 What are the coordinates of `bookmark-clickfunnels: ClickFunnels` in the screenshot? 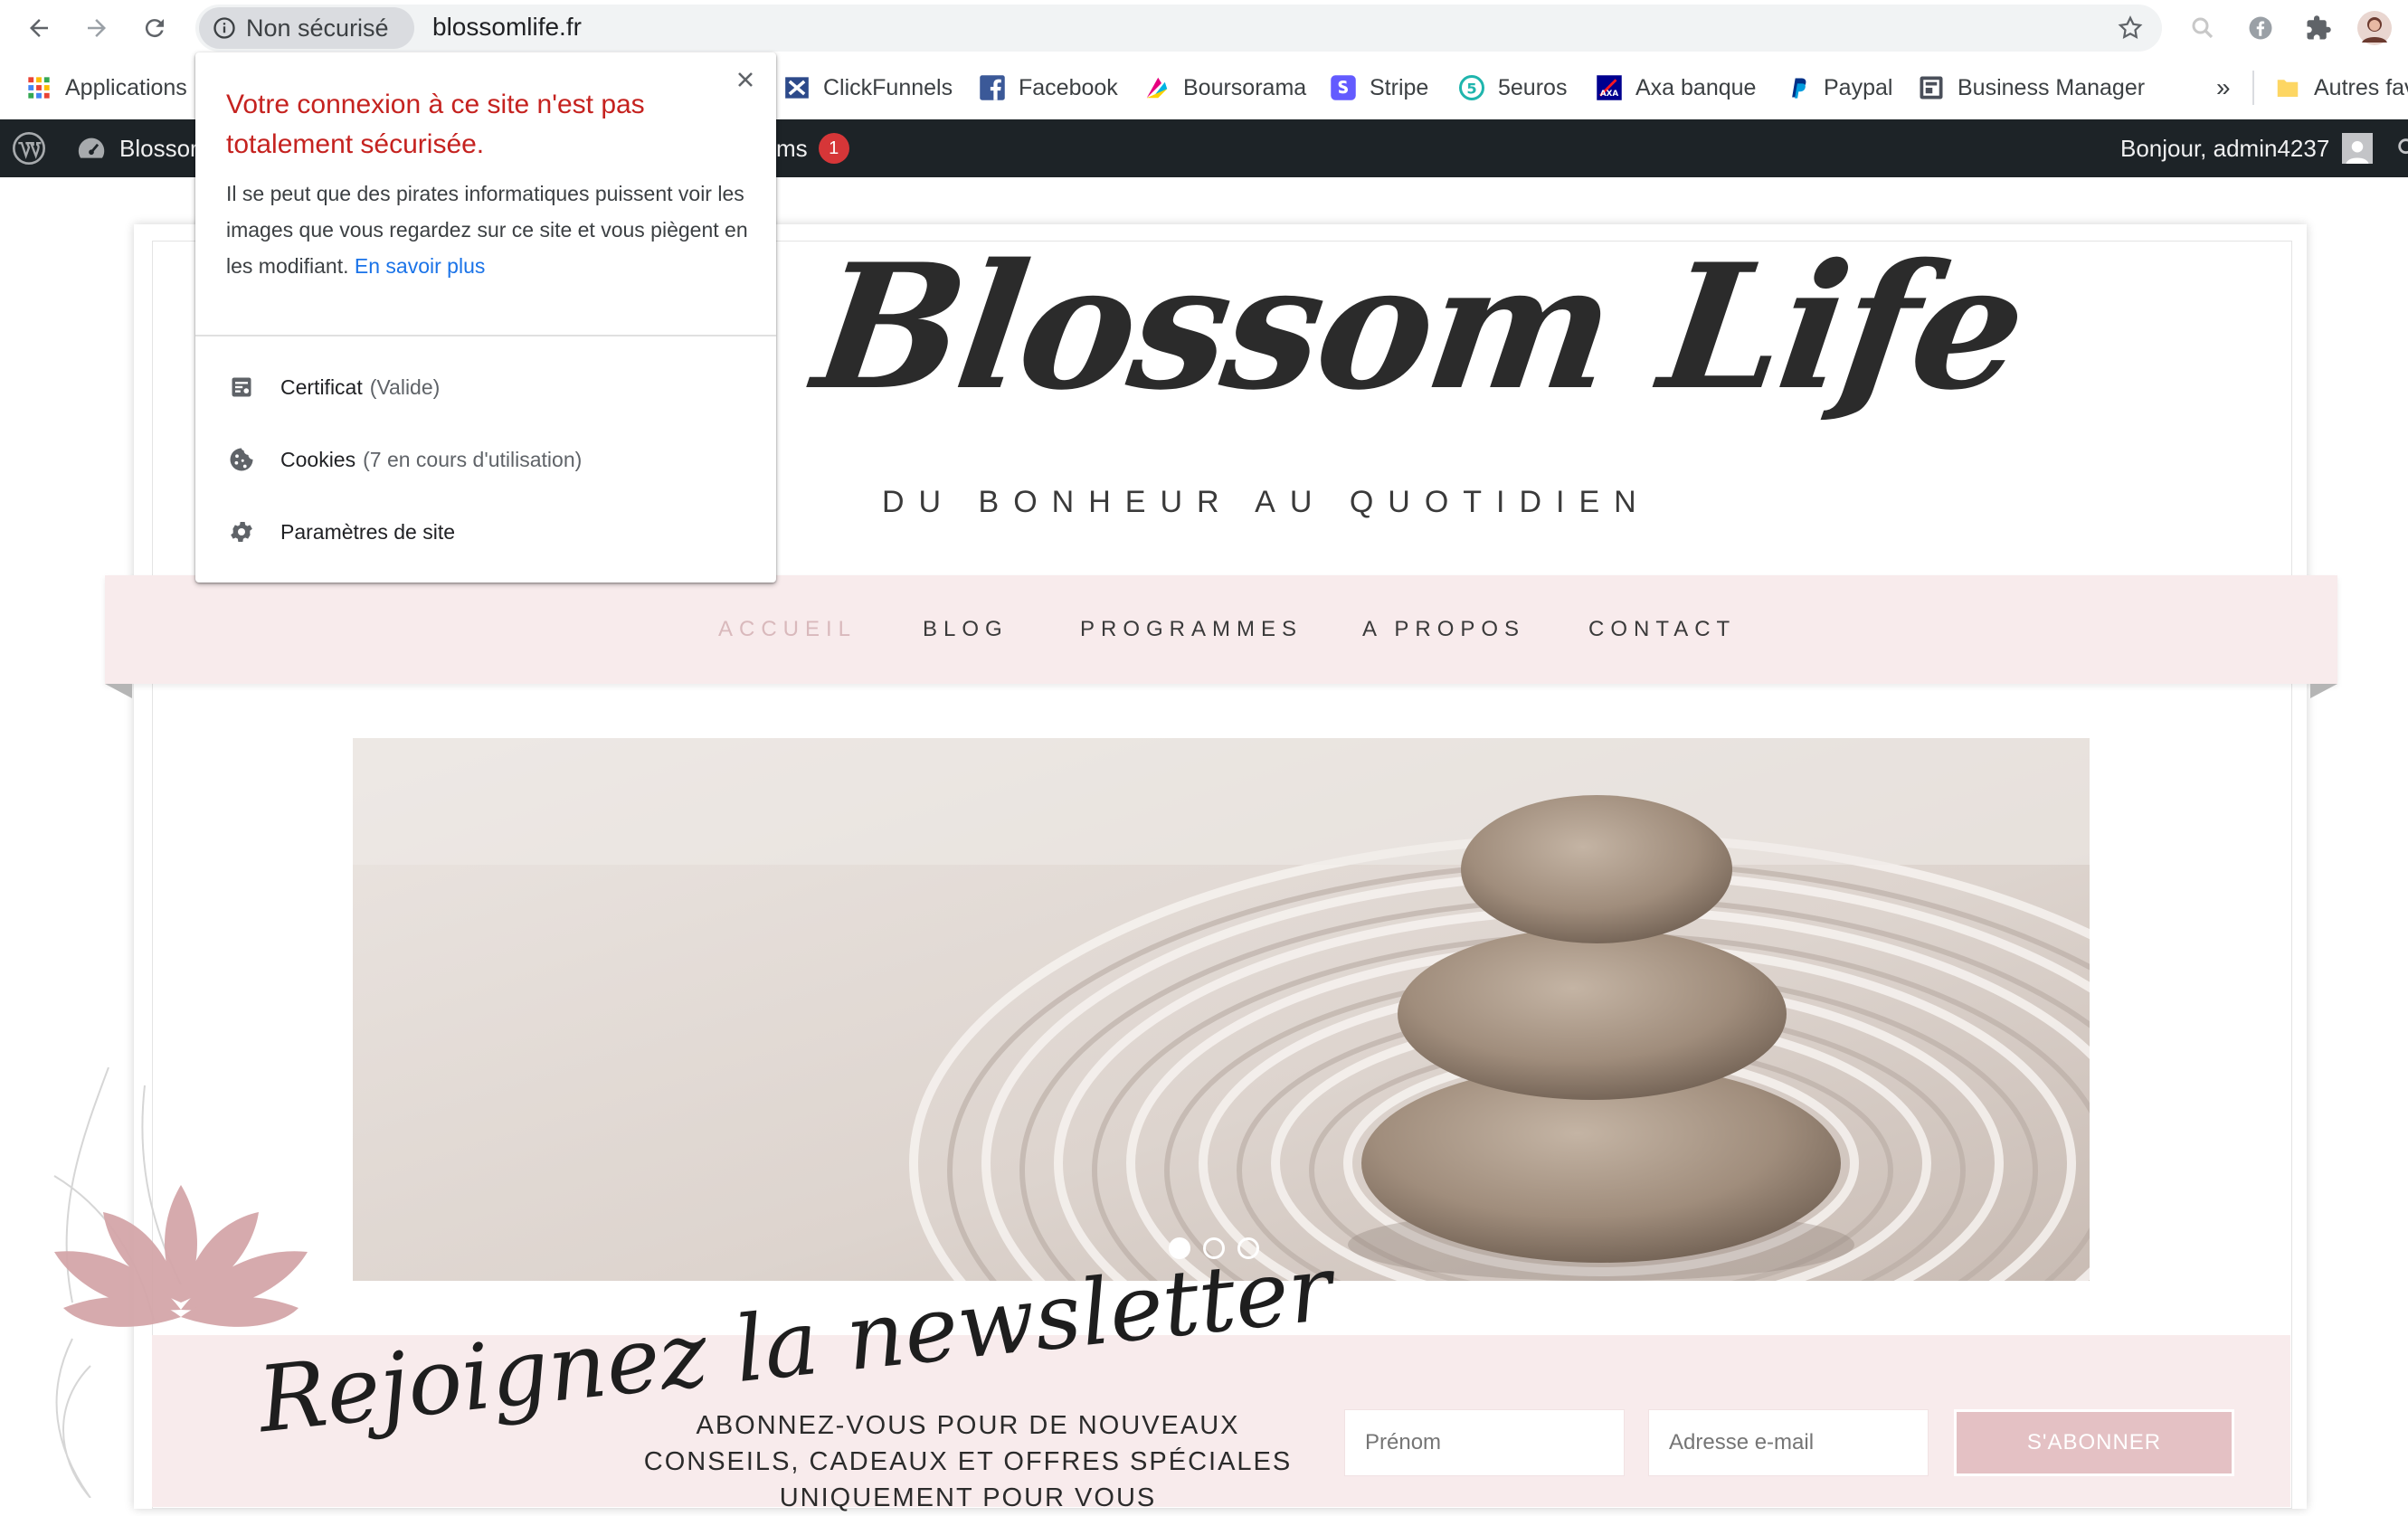 It's located at (868, 87).